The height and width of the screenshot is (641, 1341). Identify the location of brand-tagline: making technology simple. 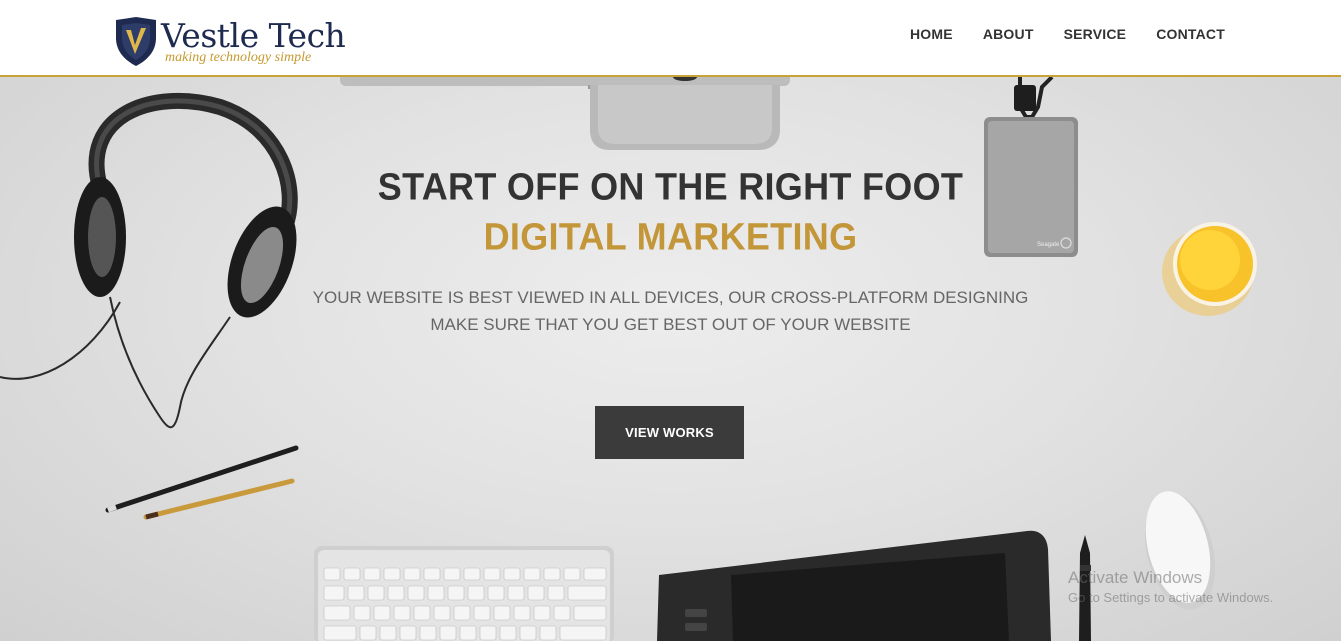
(238, 57).